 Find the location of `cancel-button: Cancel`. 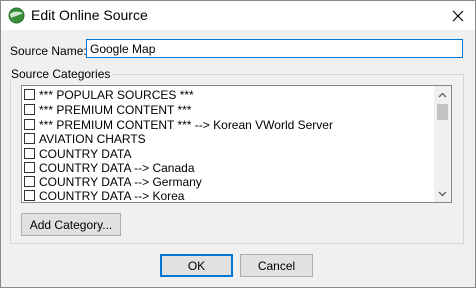

cancel-button: Cancel is located at coordinates (276, 265).